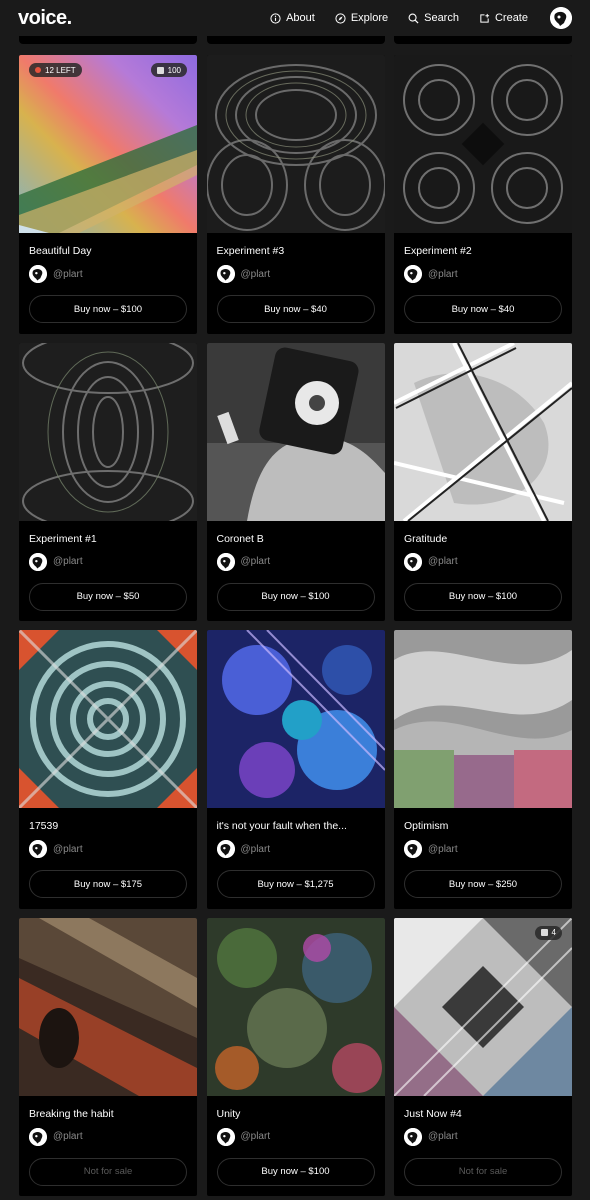 This screenshot has height=1200, width=590. Describe the element at coordinates (300, 18) in the screenshot. I see `nav-about-label: About` at that location.